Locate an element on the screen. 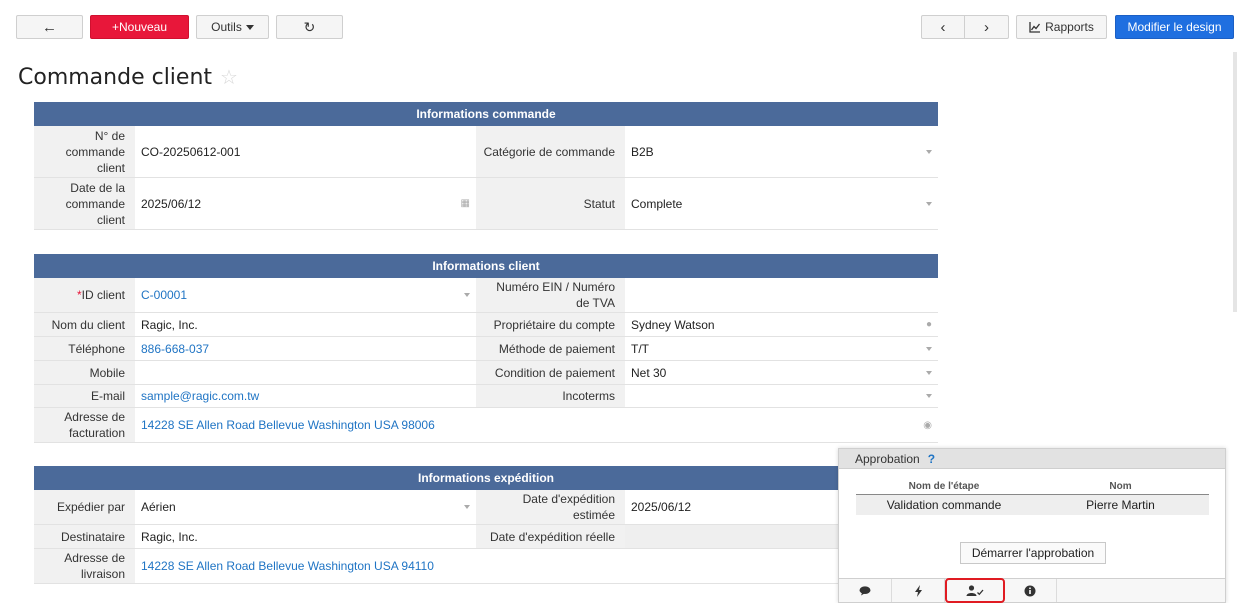 The width and height of the screenshot is (1237, 603). incoterms-select is located at coordinates (781, 396).